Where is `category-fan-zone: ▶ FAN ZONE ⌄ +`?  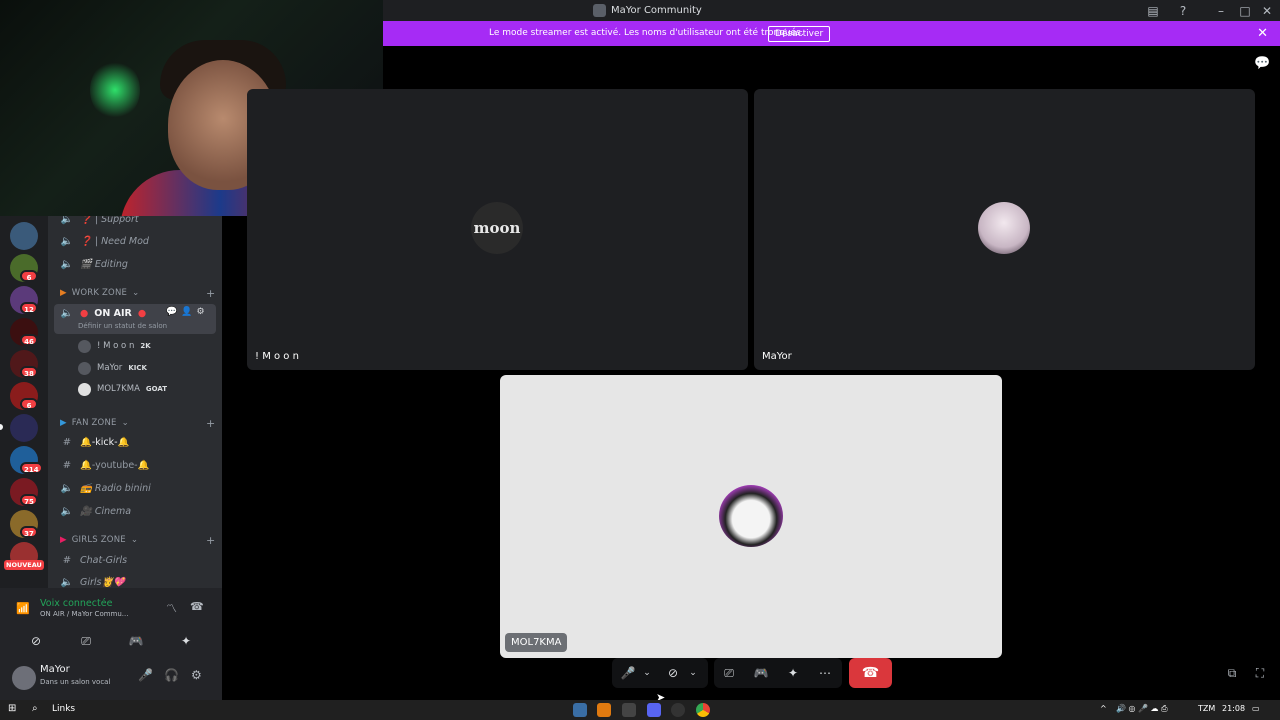
category-fan-zone: ▶ FAN ZONE ⌄ + is located at coordinates (137, 423).